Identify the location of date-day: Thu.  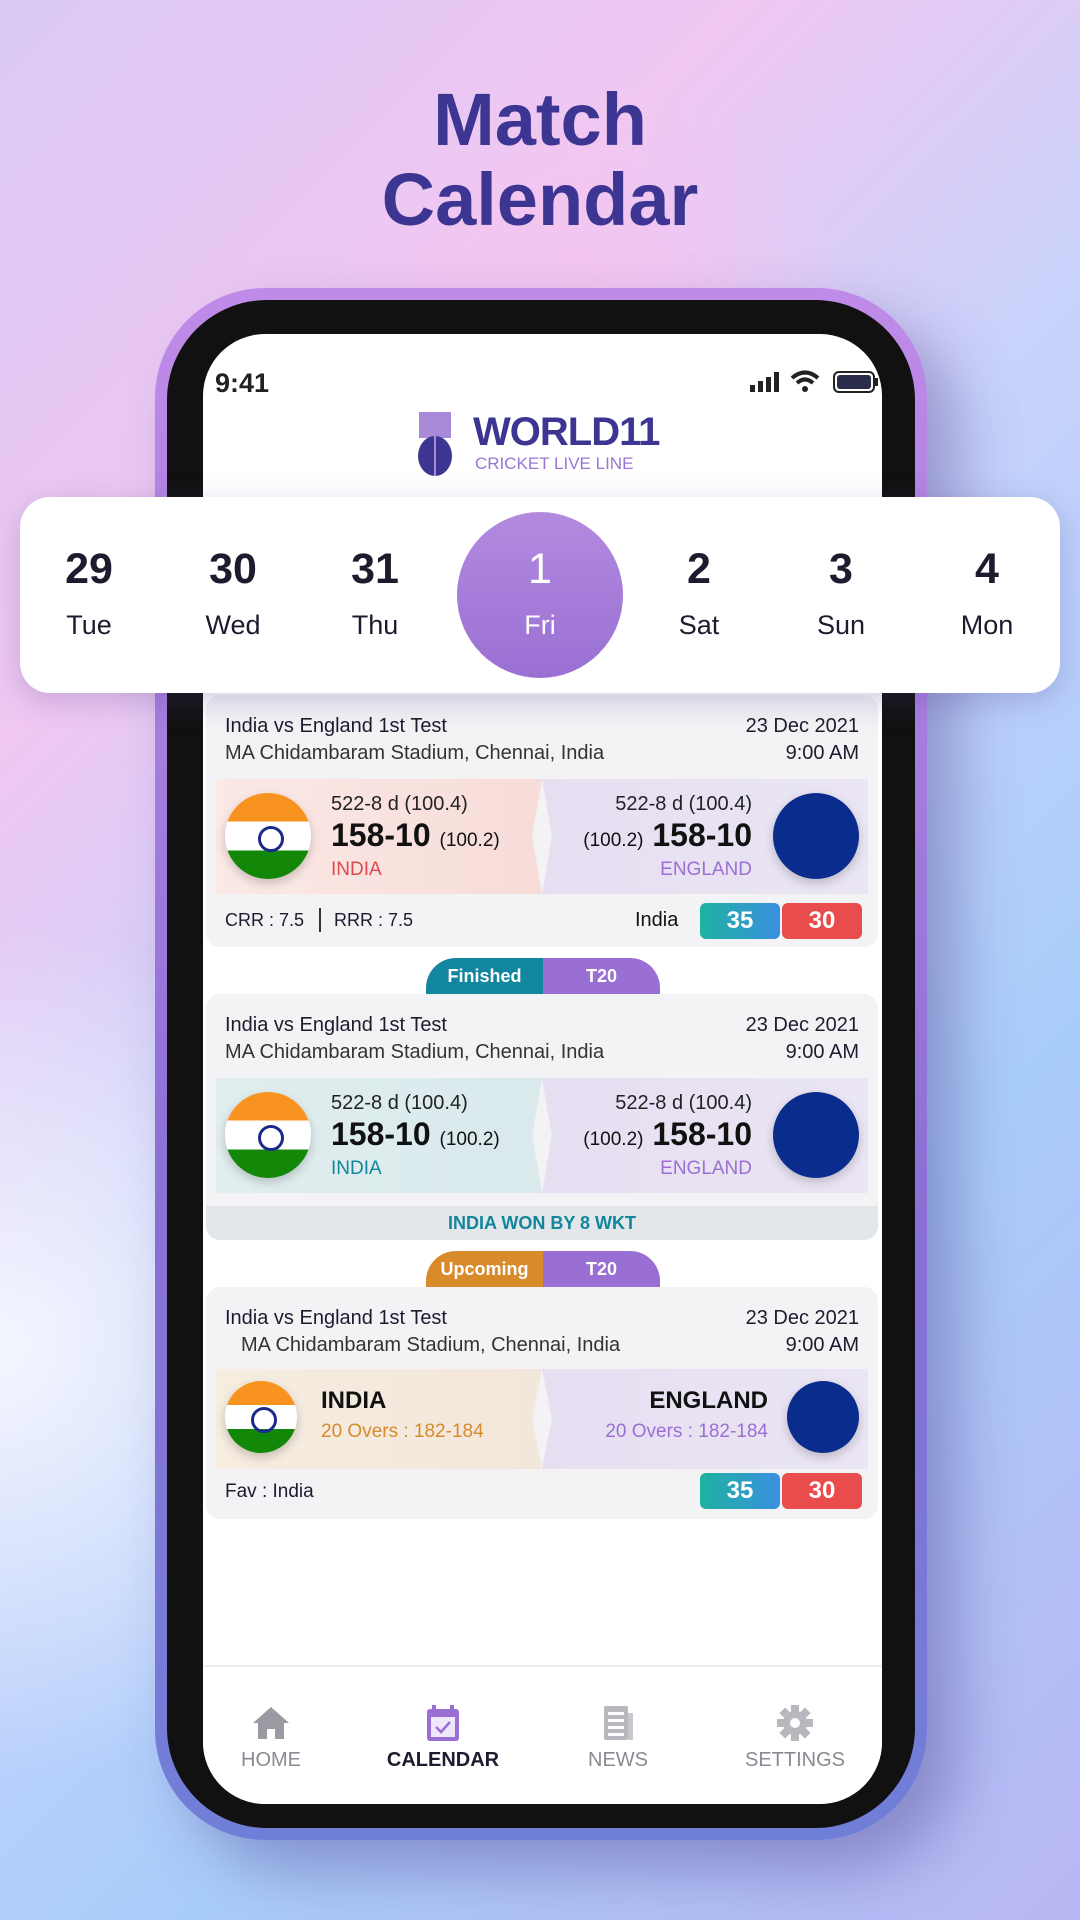
(375, 625).